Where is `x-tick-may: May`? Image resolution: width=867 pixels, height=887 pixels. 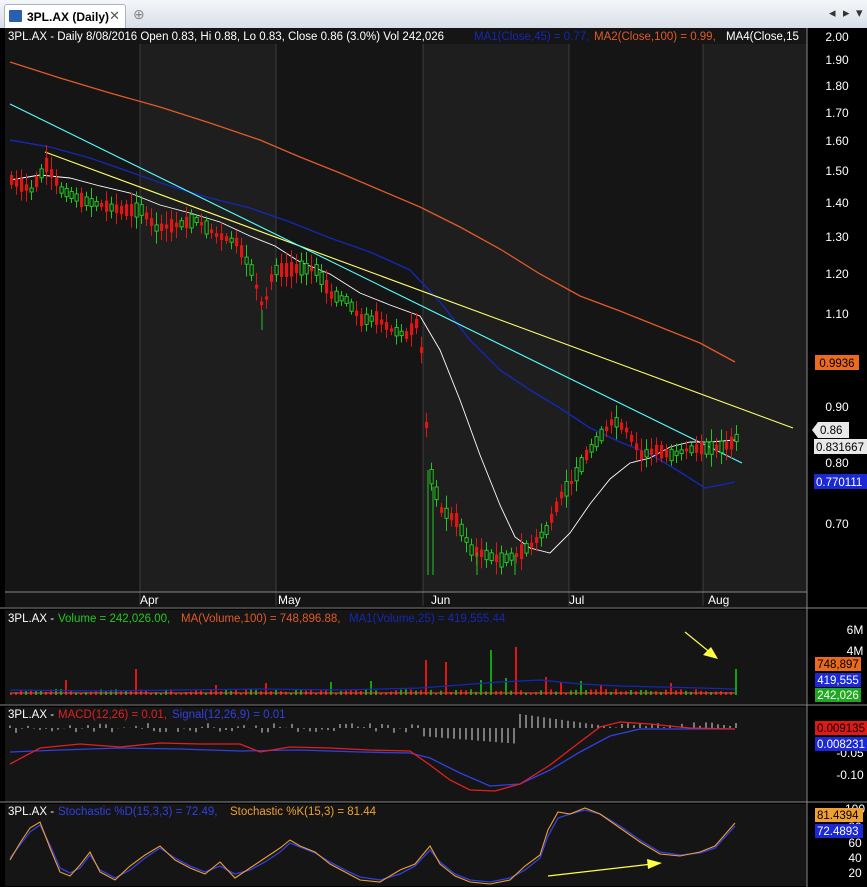 x-tick-may: May is located at coordinates (289, 600).